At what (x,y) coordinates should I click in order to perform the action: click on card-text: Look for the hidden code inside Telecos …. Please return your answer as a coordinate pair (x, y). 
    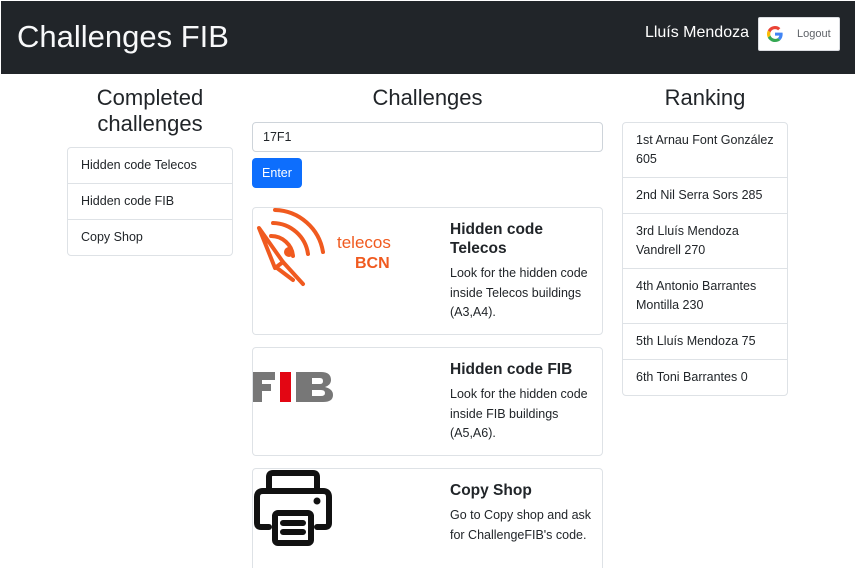
    Looking at the image, I should click on (519, 292).